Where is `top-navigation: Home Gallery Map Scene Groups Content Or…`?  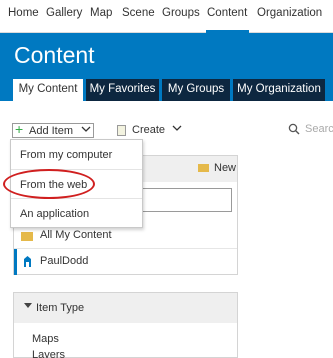 top-navigation: Home Gallery Map Scene Groups Content Or… is located at coordinates (166, 16).